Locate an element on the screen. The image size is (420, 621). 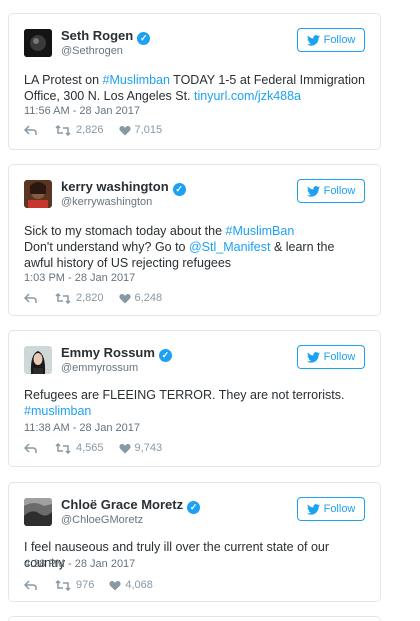
retweet-button: 4,565 is located at coordinates (79, 448).